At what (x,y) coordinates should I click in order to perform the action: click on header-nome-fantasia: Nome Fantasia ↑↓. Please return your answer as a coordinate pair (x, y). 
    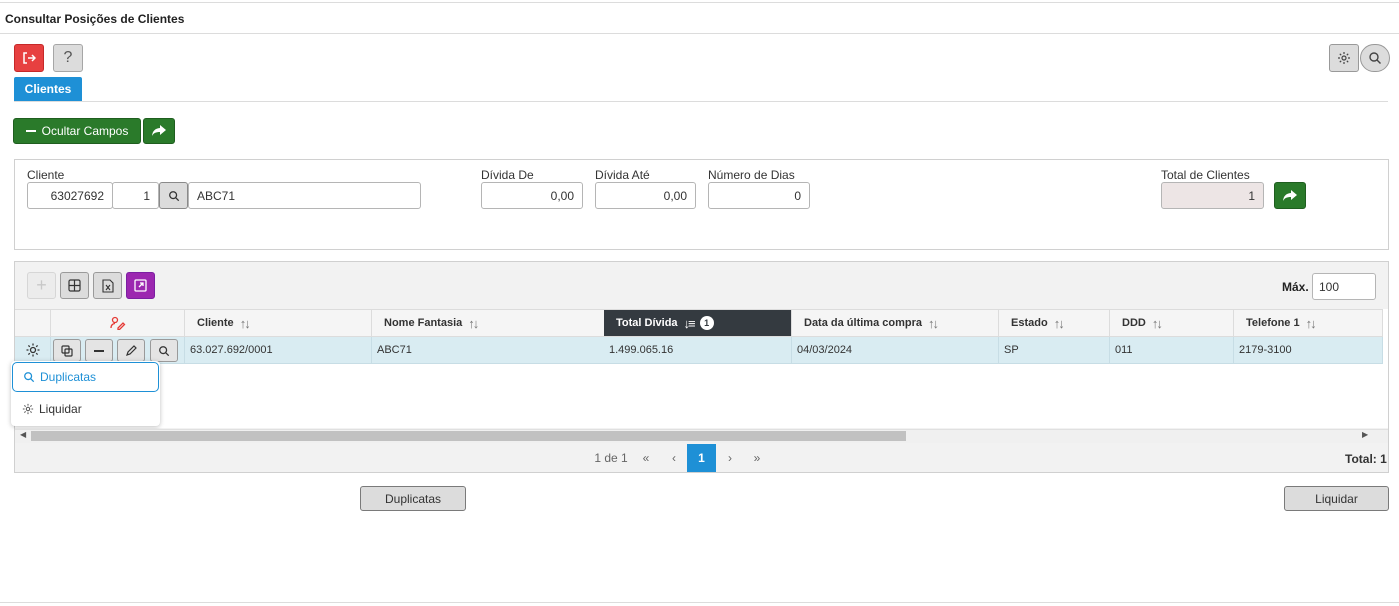
    Looking at the image, I should click on (488, 323).